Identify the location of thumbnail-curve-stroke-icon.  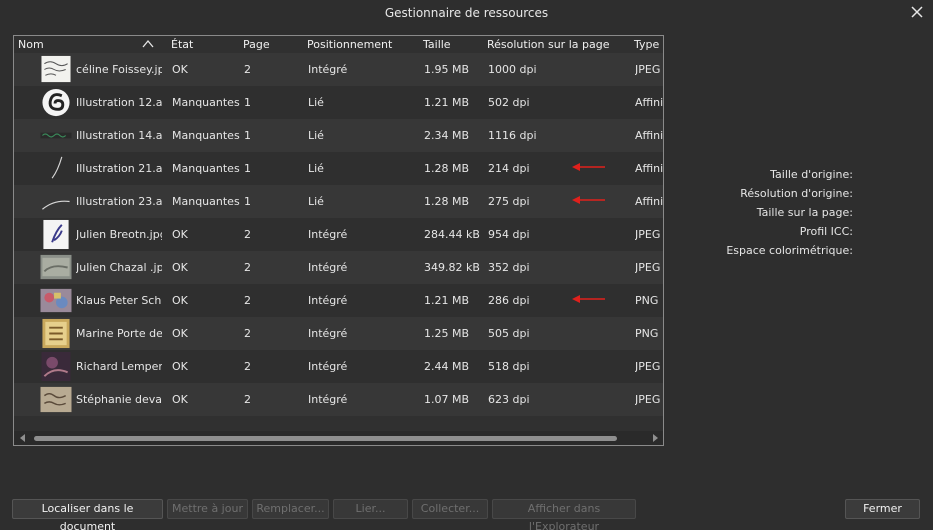
(57, 167).